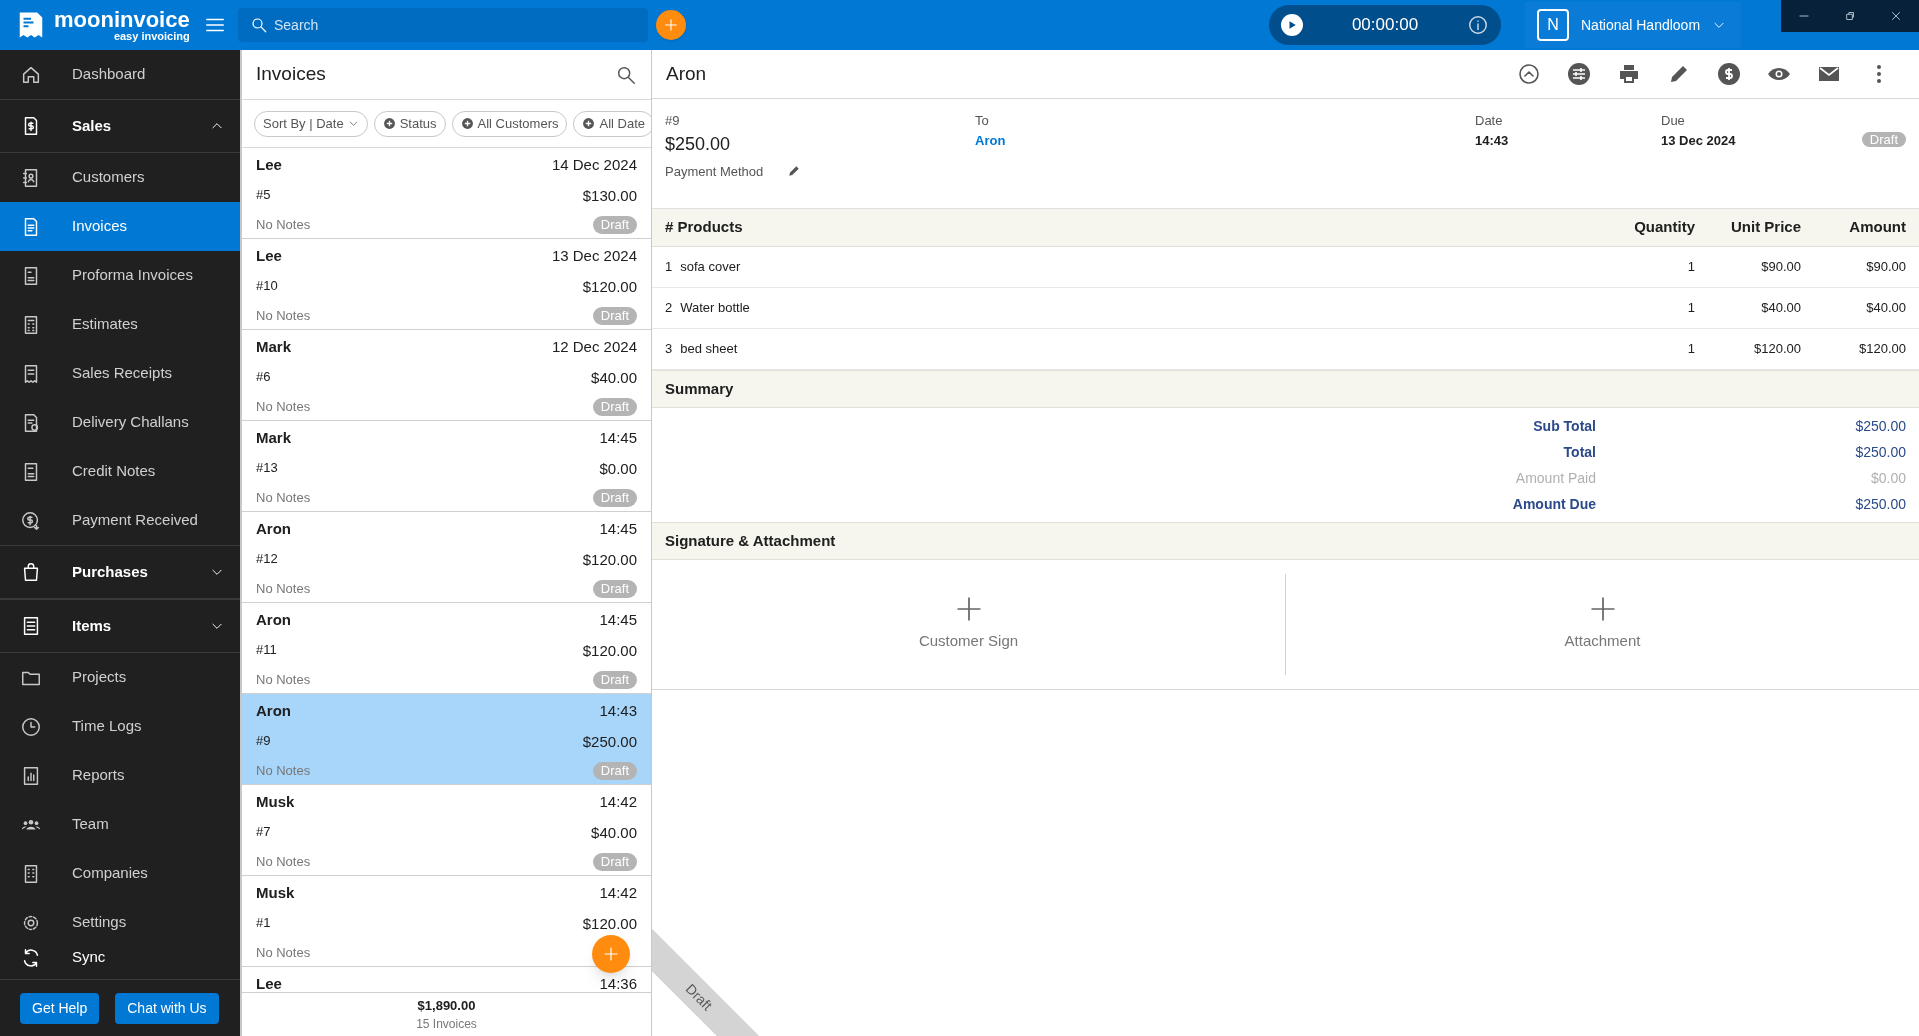  I want to click on invoice-number: #12, so click(267, 558).